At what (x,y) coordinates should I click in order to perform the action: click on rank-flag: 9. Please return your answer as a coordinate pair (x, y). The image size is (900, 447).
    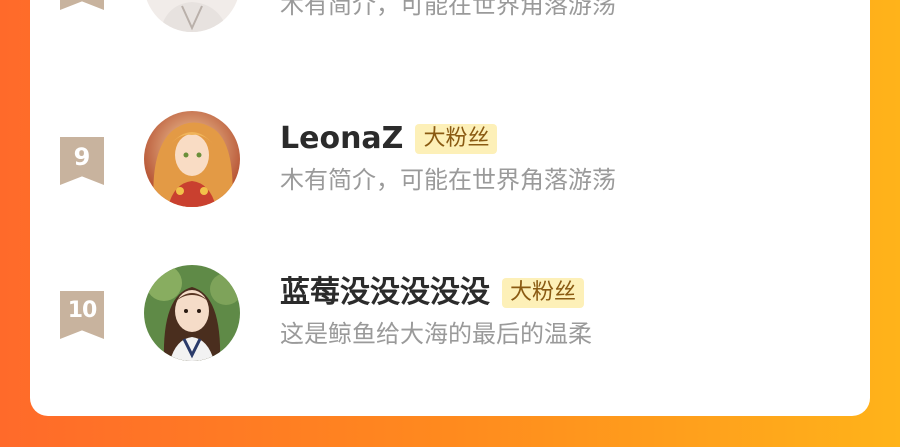
    Looking at the image, I should click on (82, 161).